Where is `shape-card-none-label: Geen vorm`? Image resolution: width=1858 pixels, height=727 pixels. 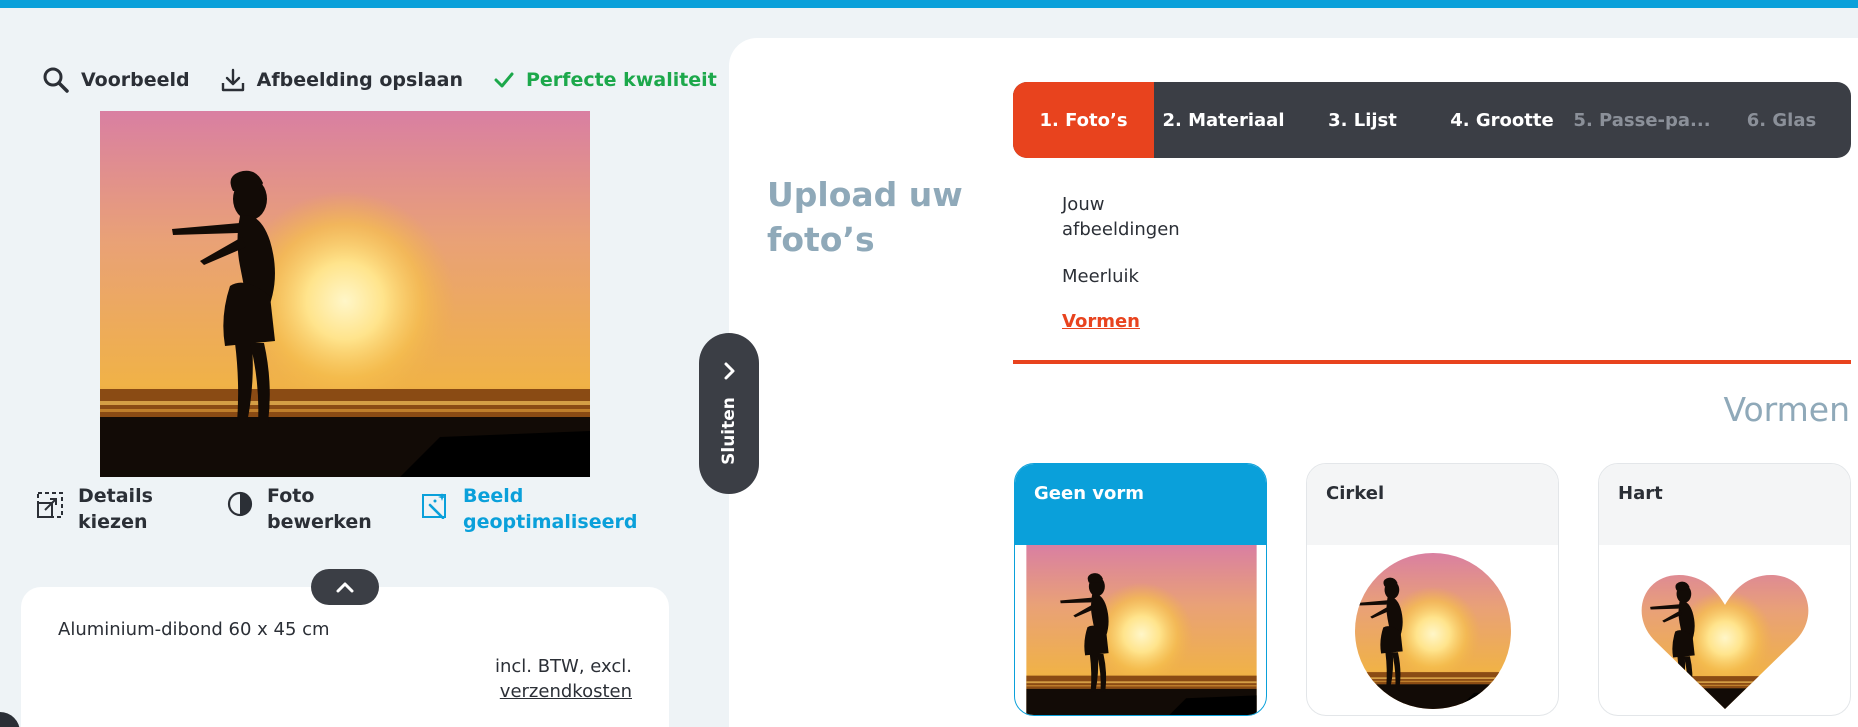 shape-card-none-label: Geen vorm is located at coordinates (1140, 504).